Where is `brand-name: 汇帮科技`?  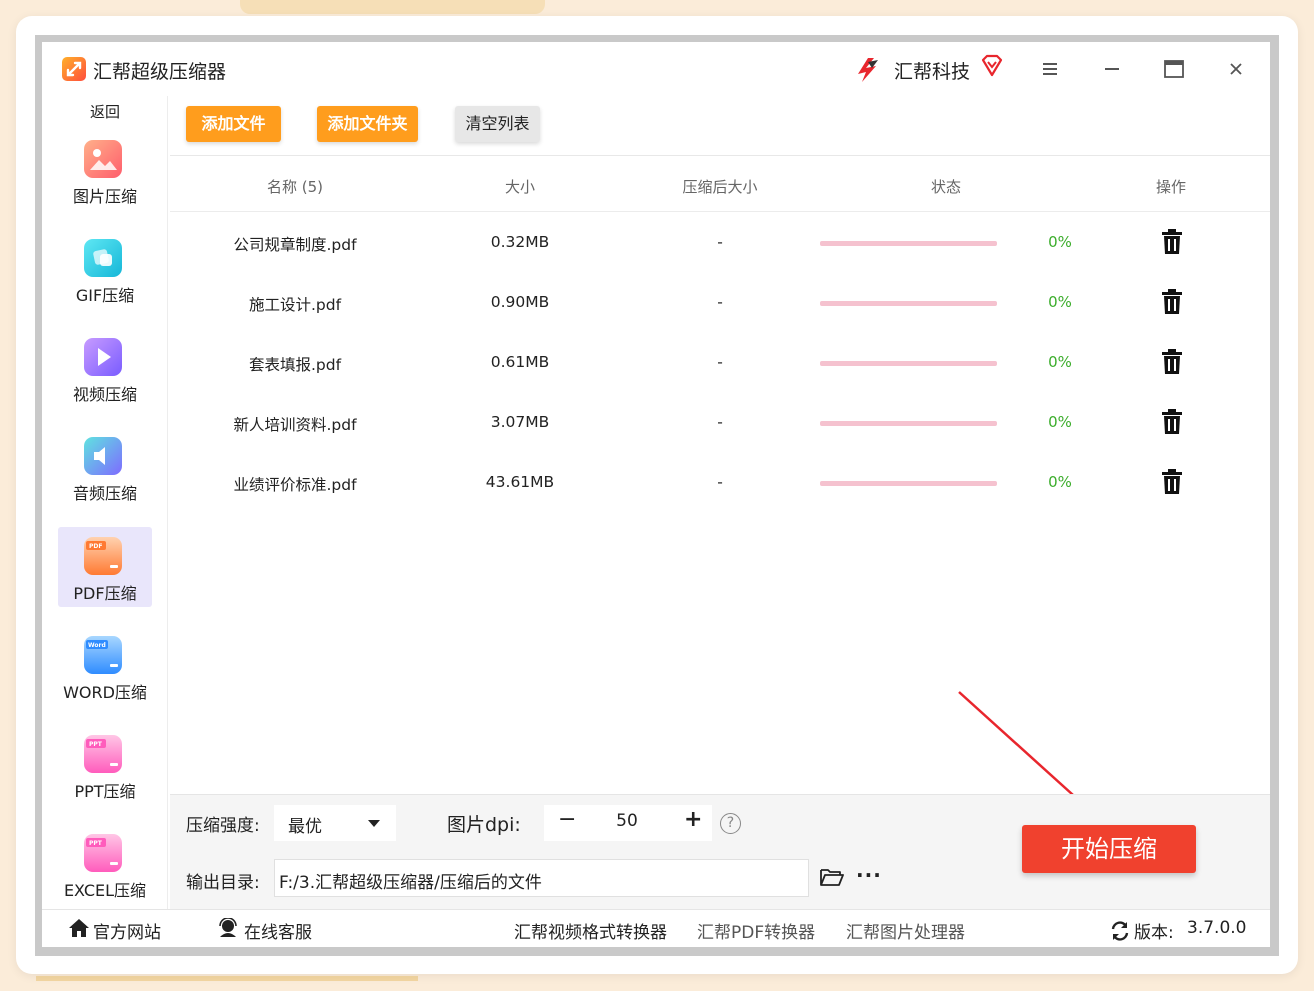
brand-name: 汇帮科技 is located at coordinates (932, 72).